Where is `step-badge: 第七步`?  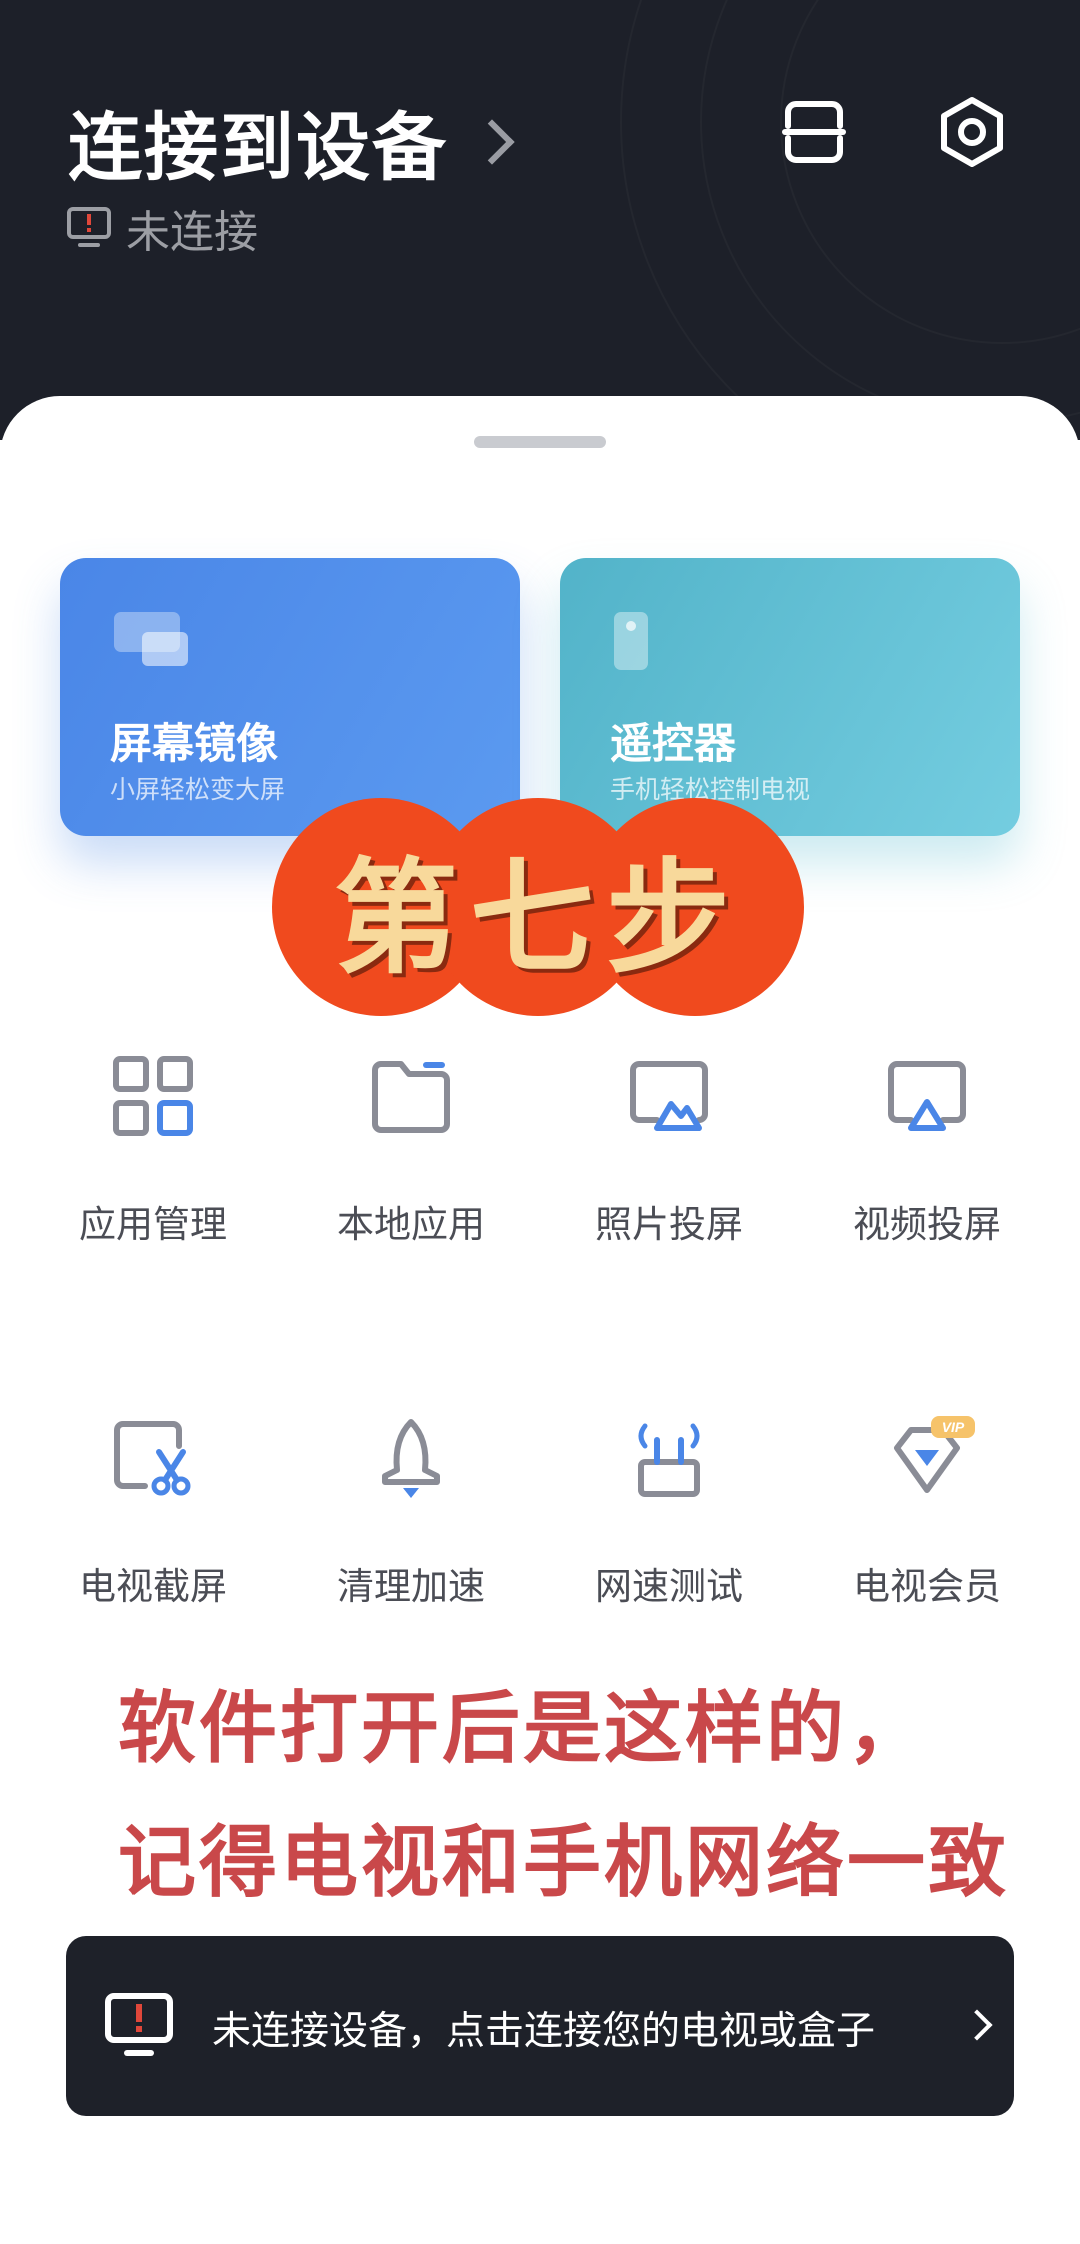 step-badge: 第七步 is located at coordinates (538, 907).